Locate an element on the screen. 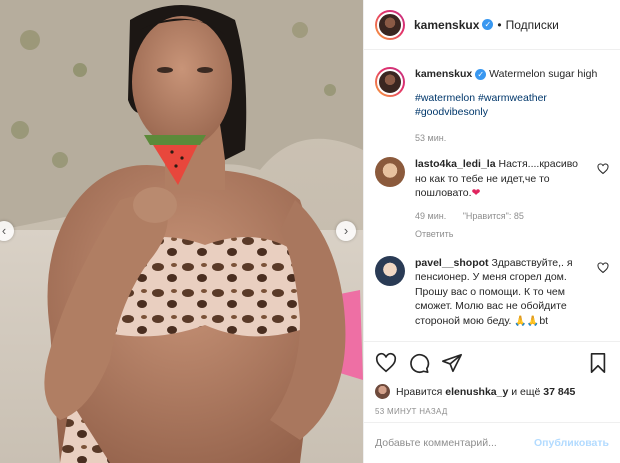 The height and width of the screenshot is (463, 620). post-header: kamenskux ✓ • Подписки is located at coordinates (492, 25).